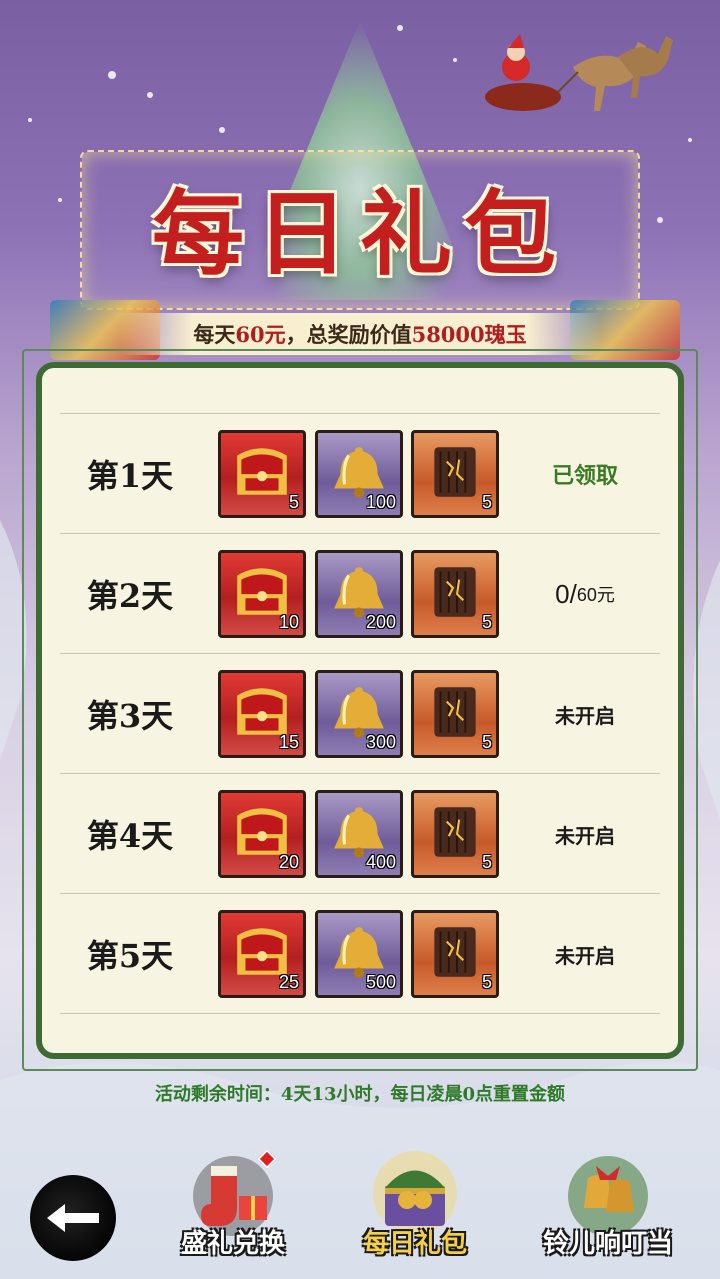 This screenshot has width=720, height=1279. Describe the element at coordinates (262, 594) in the screenshot. I see `reward-item: 10` at that location.